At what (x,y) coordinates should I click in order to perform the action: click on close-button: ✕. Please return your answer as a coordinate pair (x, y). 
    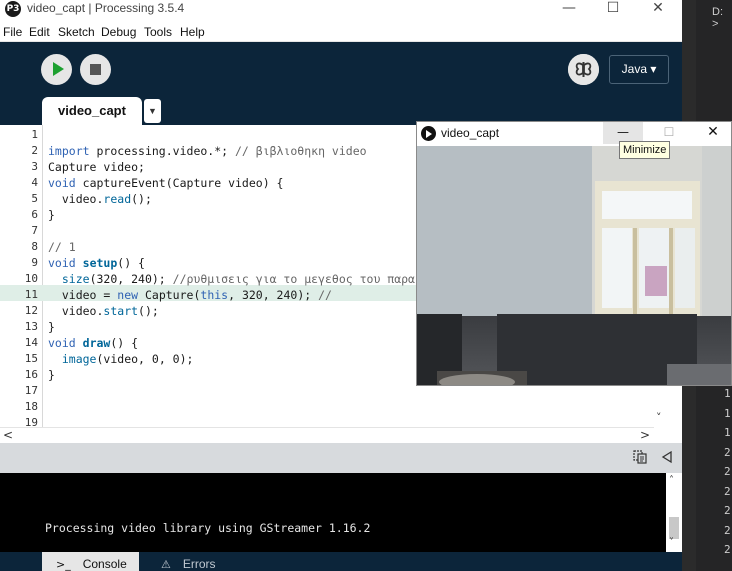
    Looking at the image, I should click on (658, 9).